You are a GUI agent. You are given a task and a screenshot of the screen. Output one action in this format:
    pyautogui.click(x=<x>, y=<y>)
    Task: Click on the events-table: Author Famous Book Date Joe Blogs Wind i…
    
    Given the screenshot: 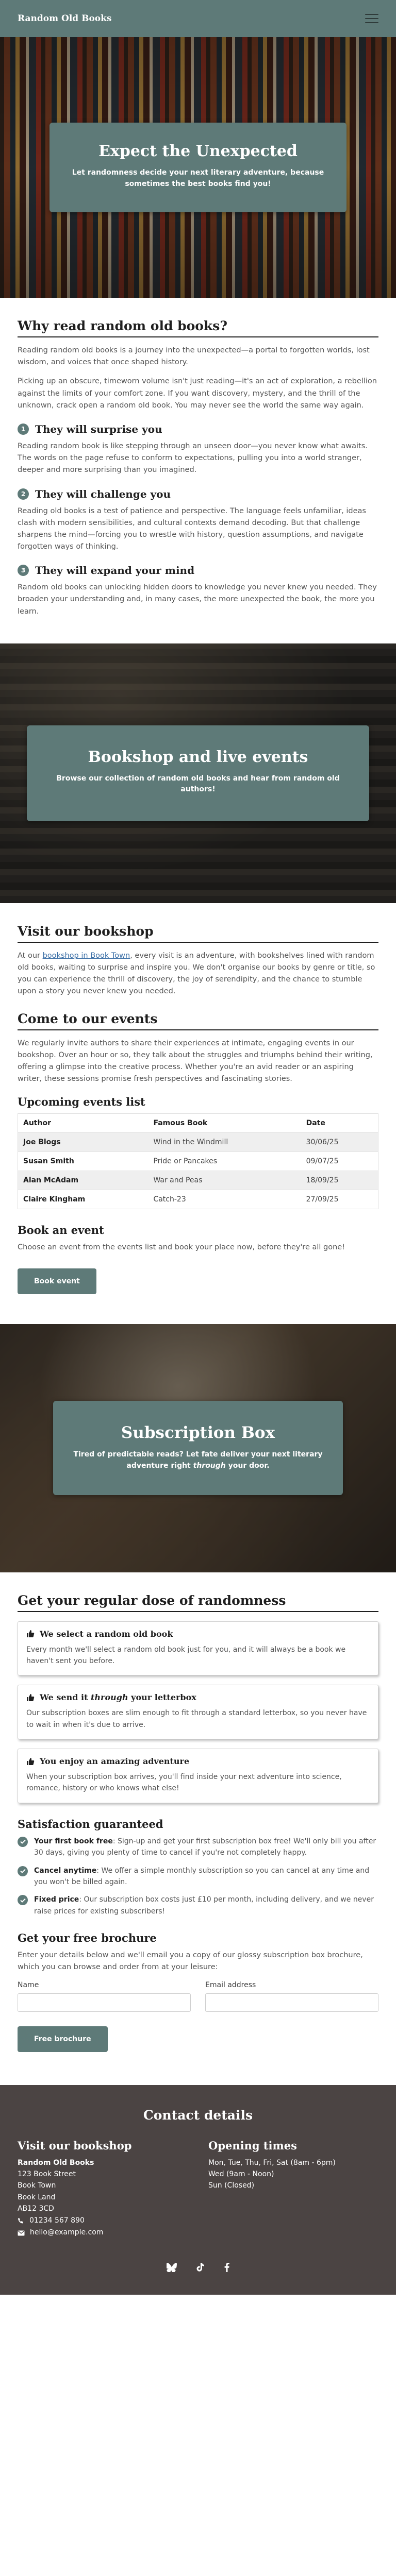 What is the action you would take?
    pyautogui.click(x=198, y=1161)
    